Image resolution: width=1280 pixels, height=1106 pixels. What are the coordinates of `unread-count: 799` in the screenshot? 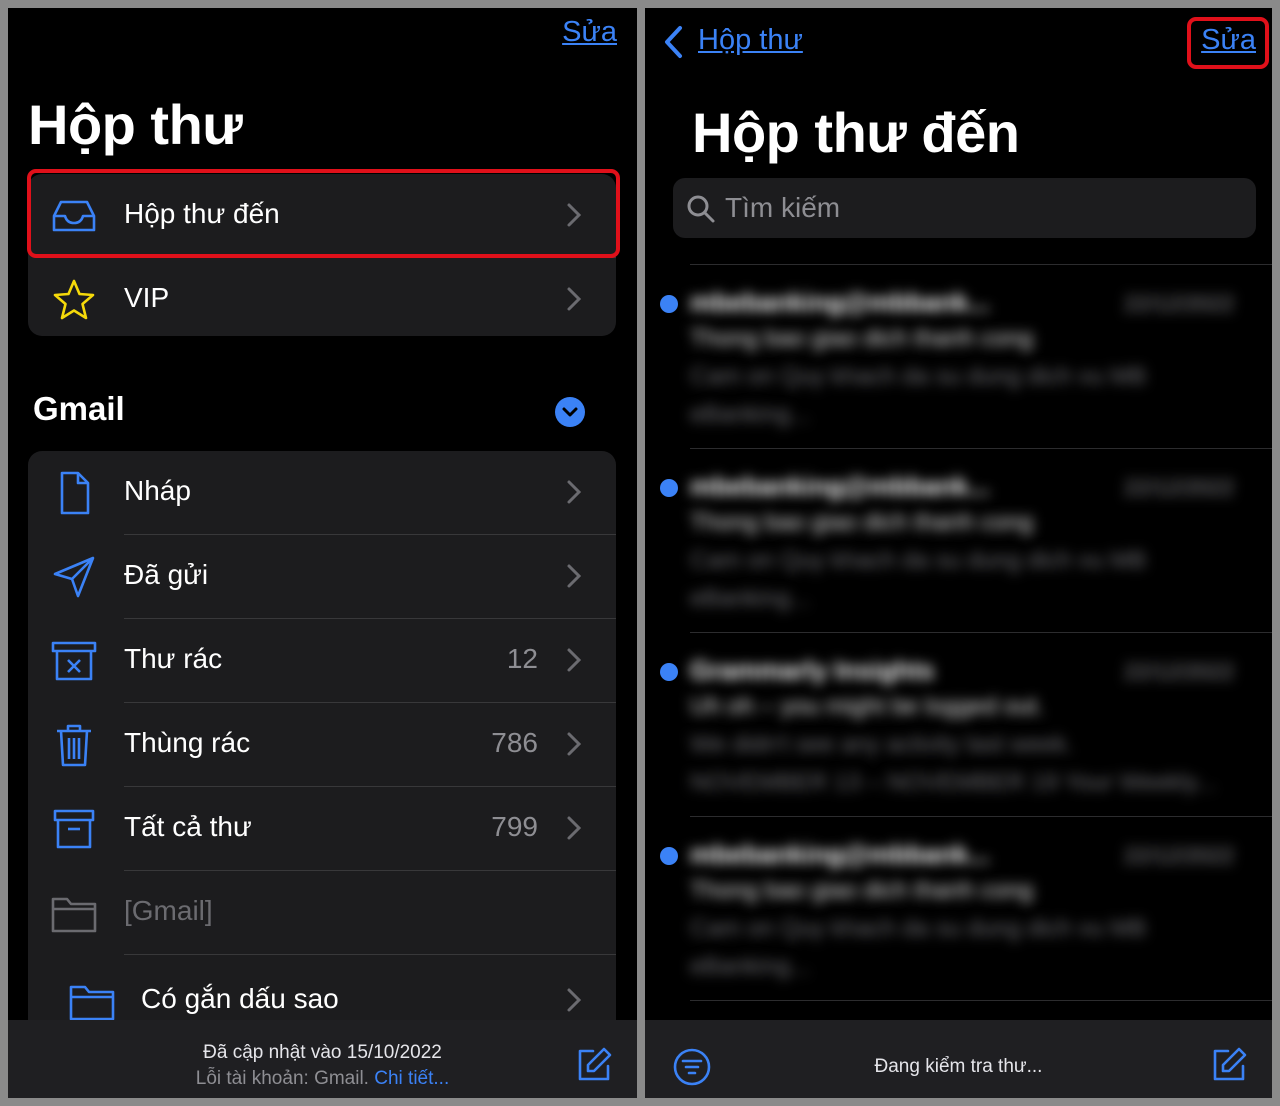 It's located at (514, 826).